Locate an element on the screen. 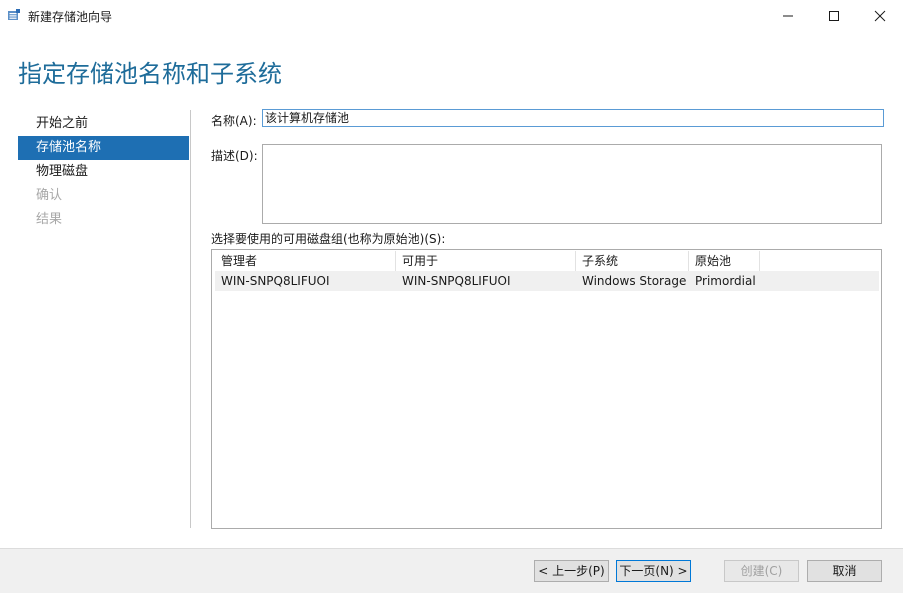 The height and width of the screenshot is (593, 903). maximize-icon is located at coordinates (834, 16).